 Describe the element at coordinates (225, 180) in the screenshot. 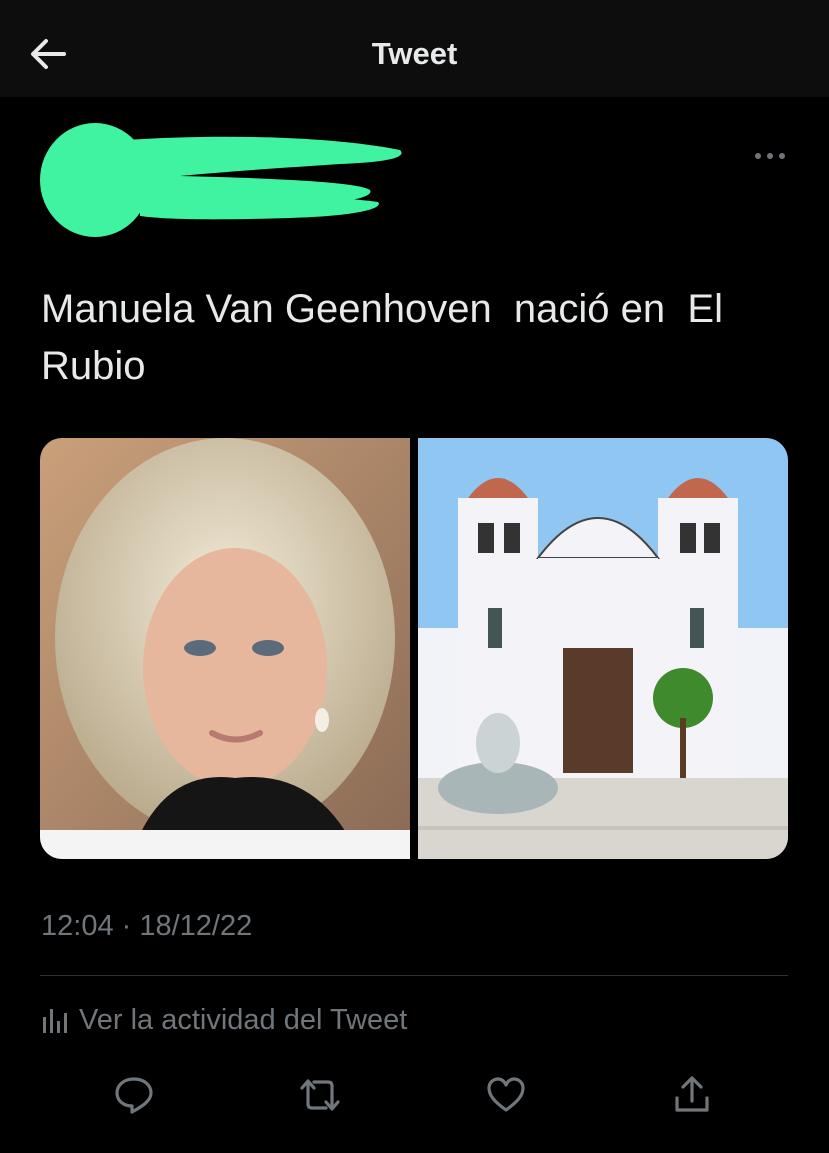

I see `author-redacted` at that location.